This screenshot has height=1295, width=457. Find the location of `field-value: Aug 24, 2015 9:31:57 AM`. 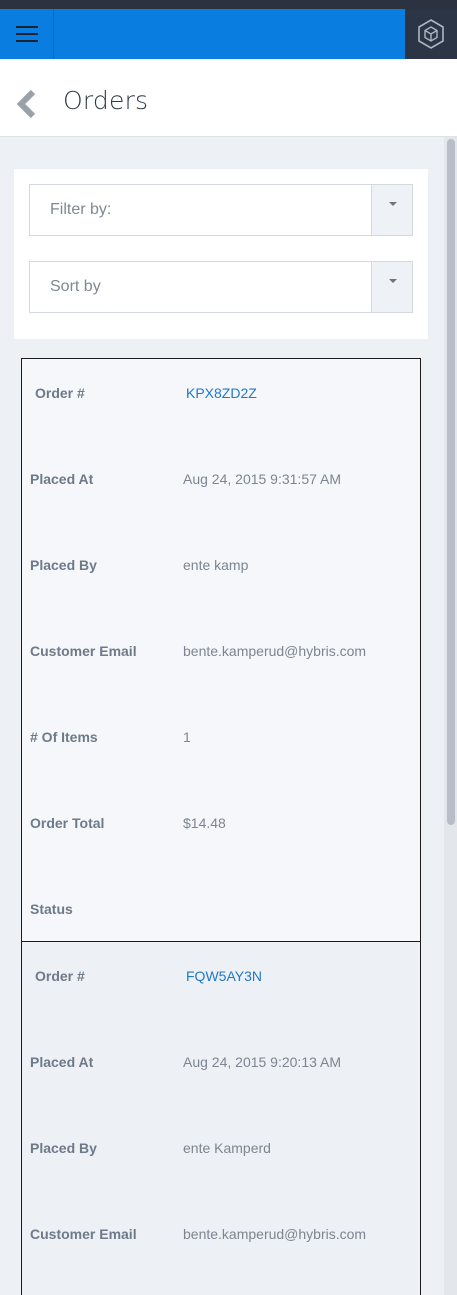

field-value: Aug 24, 2015 9:31:57 AM is located at coordinates (262, 479).